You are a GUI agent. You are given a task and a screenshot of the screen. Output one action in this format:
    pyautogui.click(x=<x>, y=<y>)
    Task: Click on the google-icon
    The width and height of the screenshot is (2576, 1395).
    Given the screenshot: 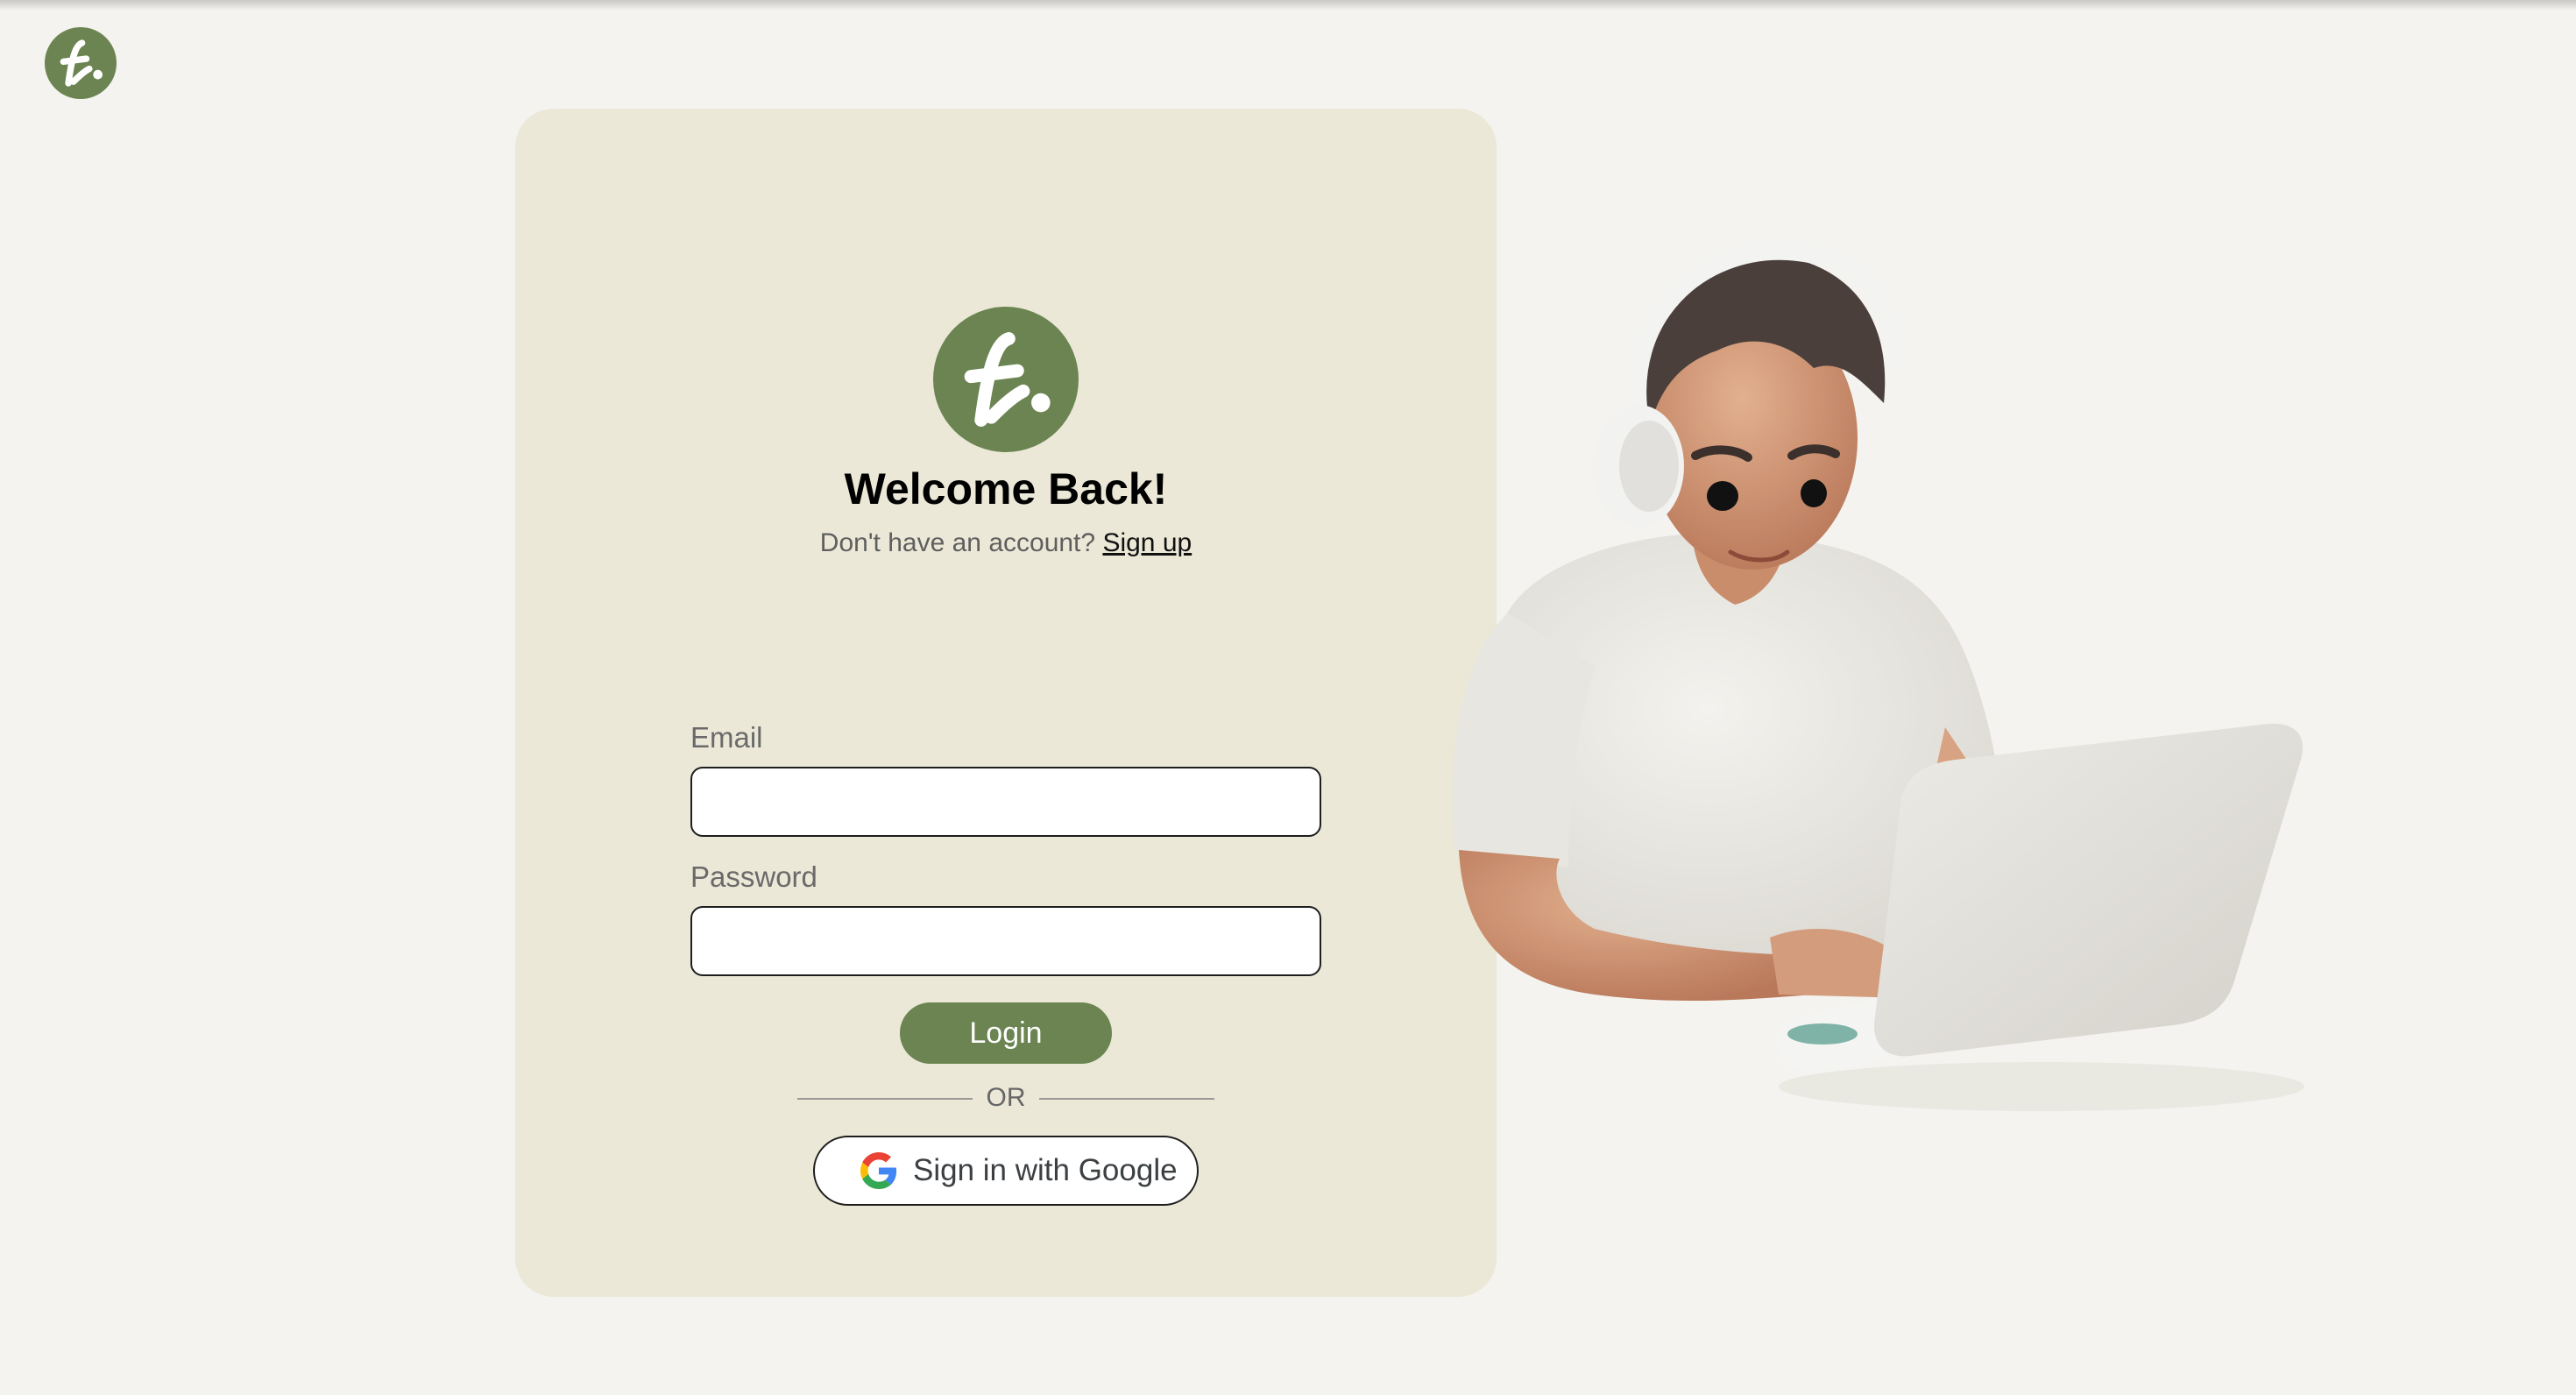 What is the action you would take?
    pyautogui.click(x=878, y=1170)
    